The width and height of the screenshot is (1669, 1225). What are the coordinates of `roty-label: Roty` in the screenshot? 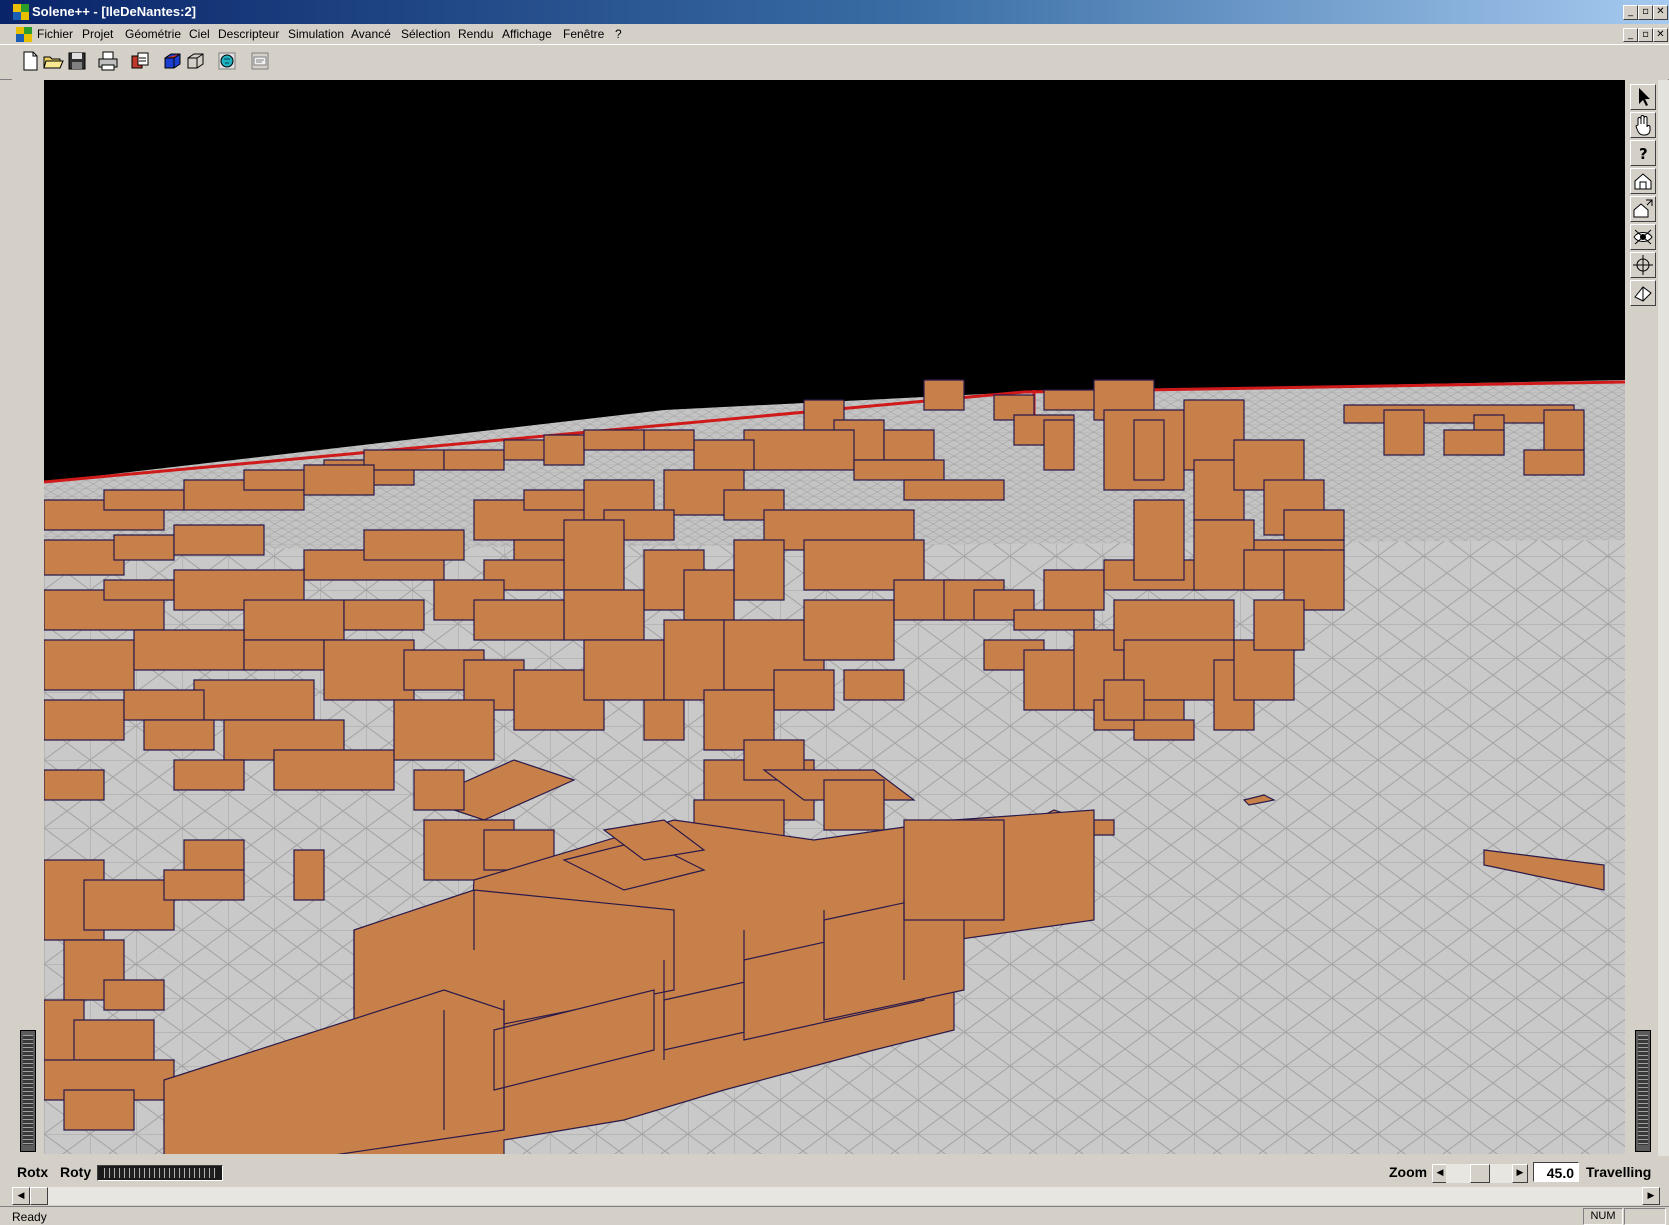 It's located at (76, 1172).